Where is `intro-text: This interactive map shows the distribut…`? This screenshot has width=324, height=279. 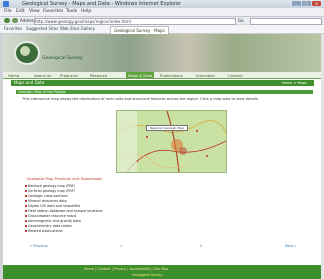 intro-text: This interactive map shows the distribut… is located at coordinates (140, 99).